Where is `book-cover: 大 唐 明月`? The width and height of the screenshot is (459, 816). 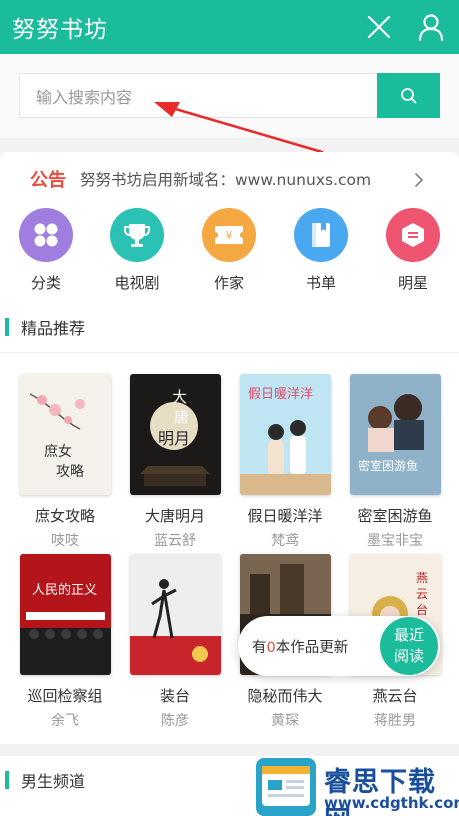
book-cover: 大 唐 明月 is located at coordinates (175, 434).